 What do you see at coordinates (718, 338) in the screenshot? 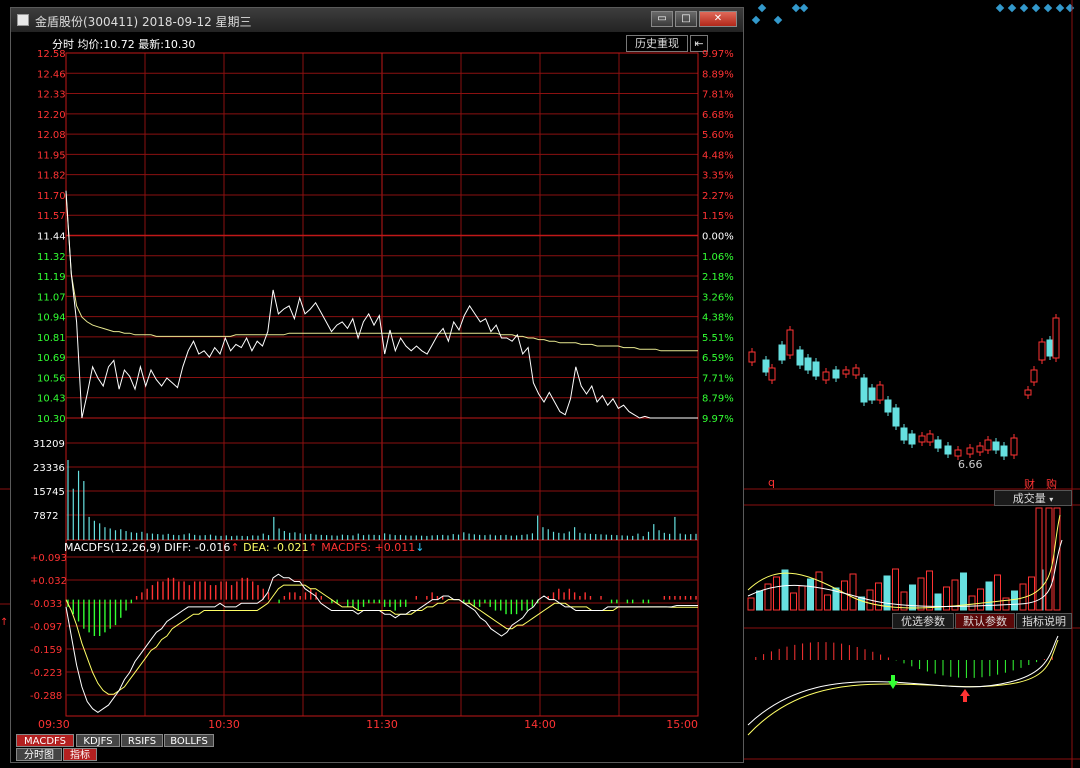
I see `pct-tick-label: 5.51%` at bounding box center [718, 338].